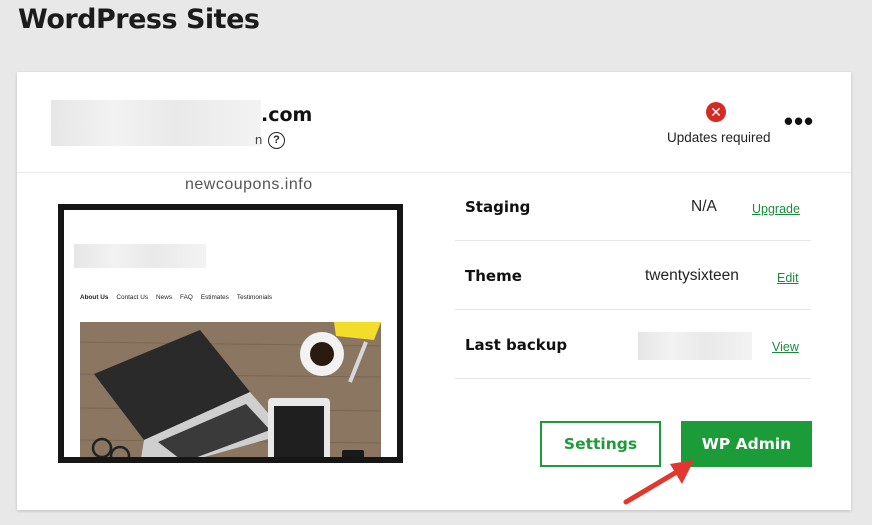 Image resolution: width=872 pixels, height=525 pixels. I want to click on watermark: newcoupons.info, so click(249, 184).